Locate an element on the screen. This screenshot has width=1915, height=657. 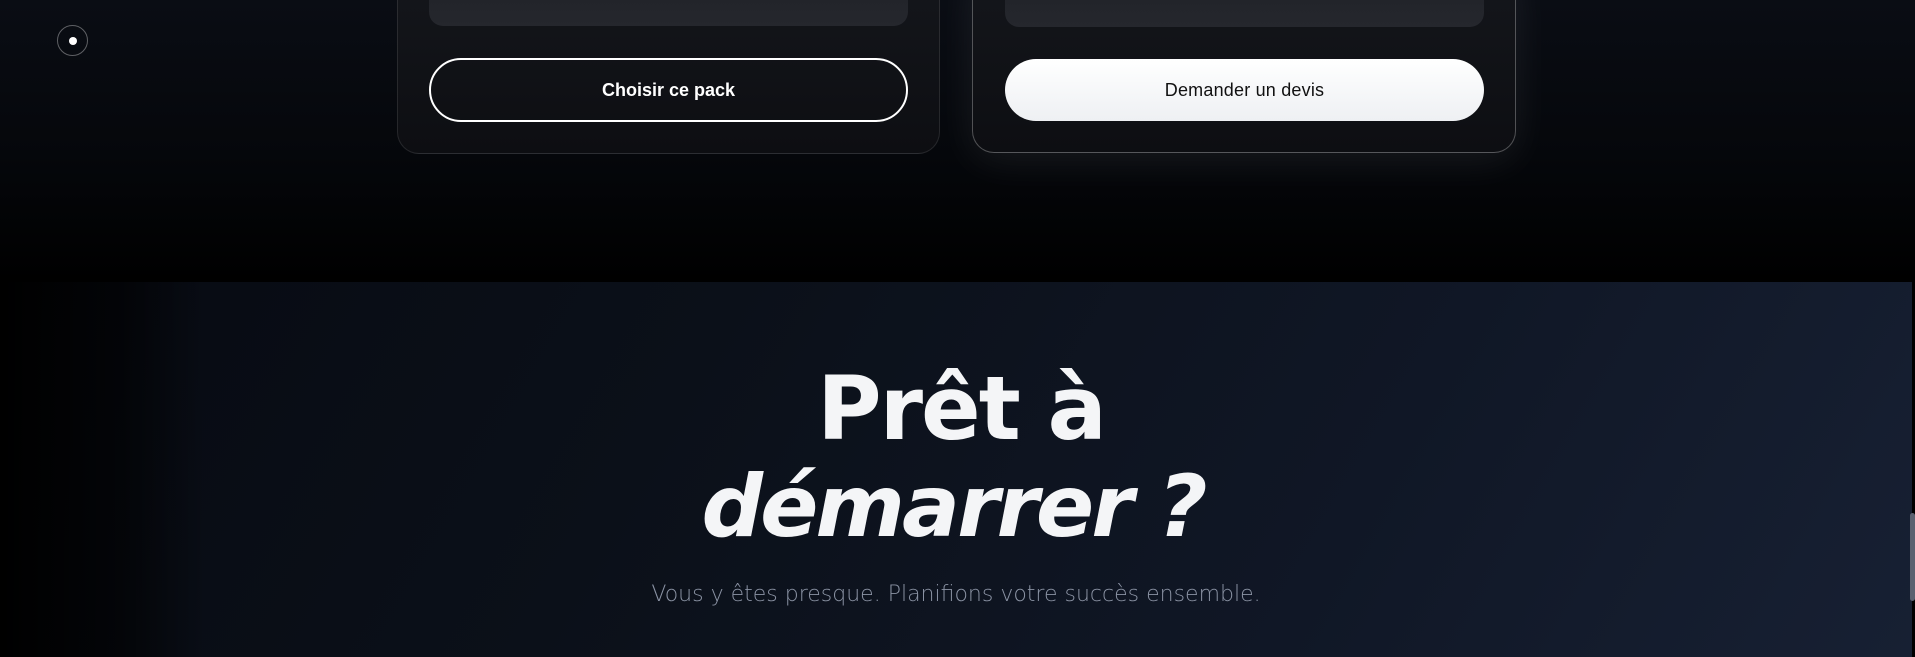
request-quote-button: Demander un devis is located at coordinates (1244, 90).